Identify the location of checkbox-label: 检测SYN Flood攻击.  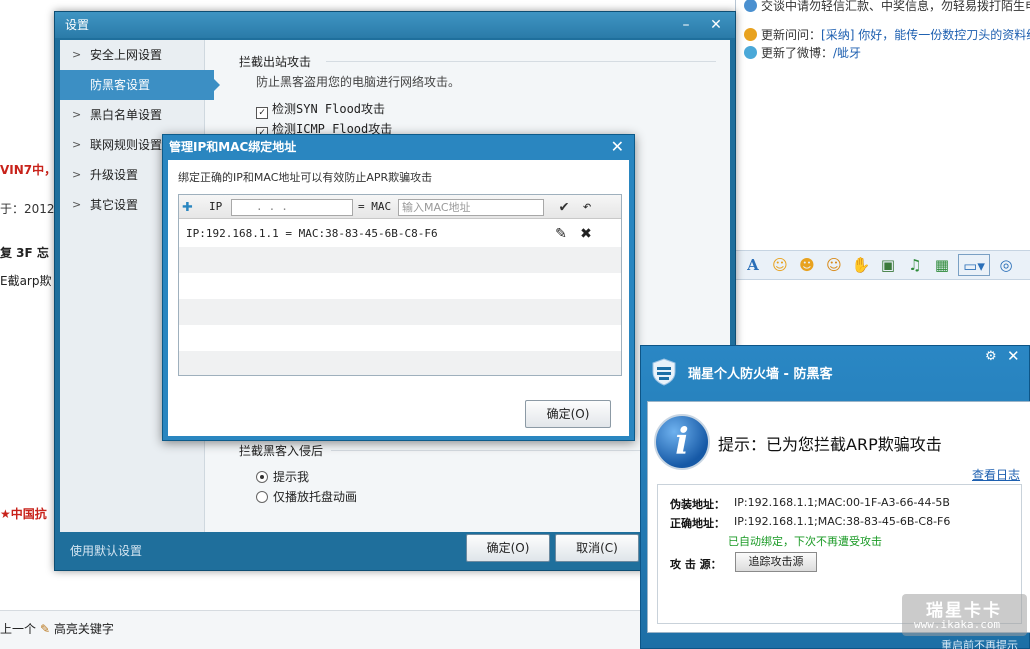
(329, 109).